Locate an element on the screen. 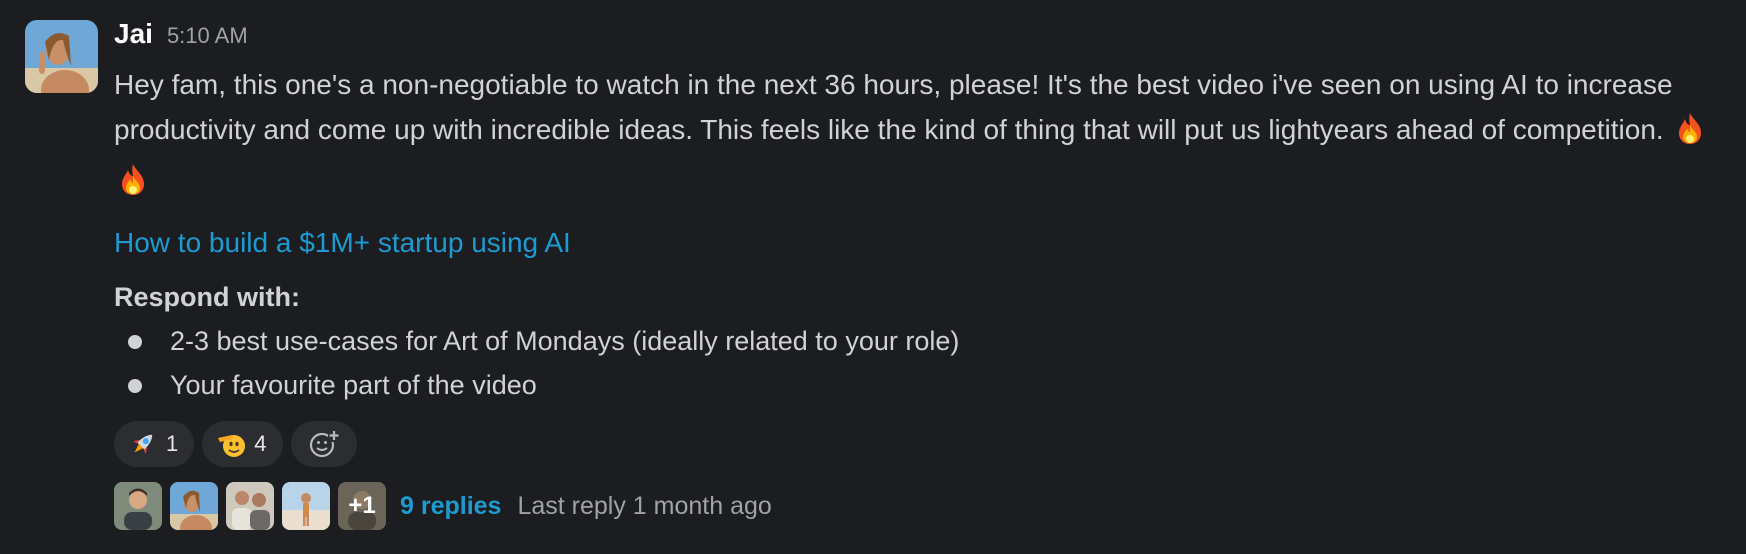 This screenshot has width=1746, height=554. respond-title: Respond with: is located at coordinates (207, 297).